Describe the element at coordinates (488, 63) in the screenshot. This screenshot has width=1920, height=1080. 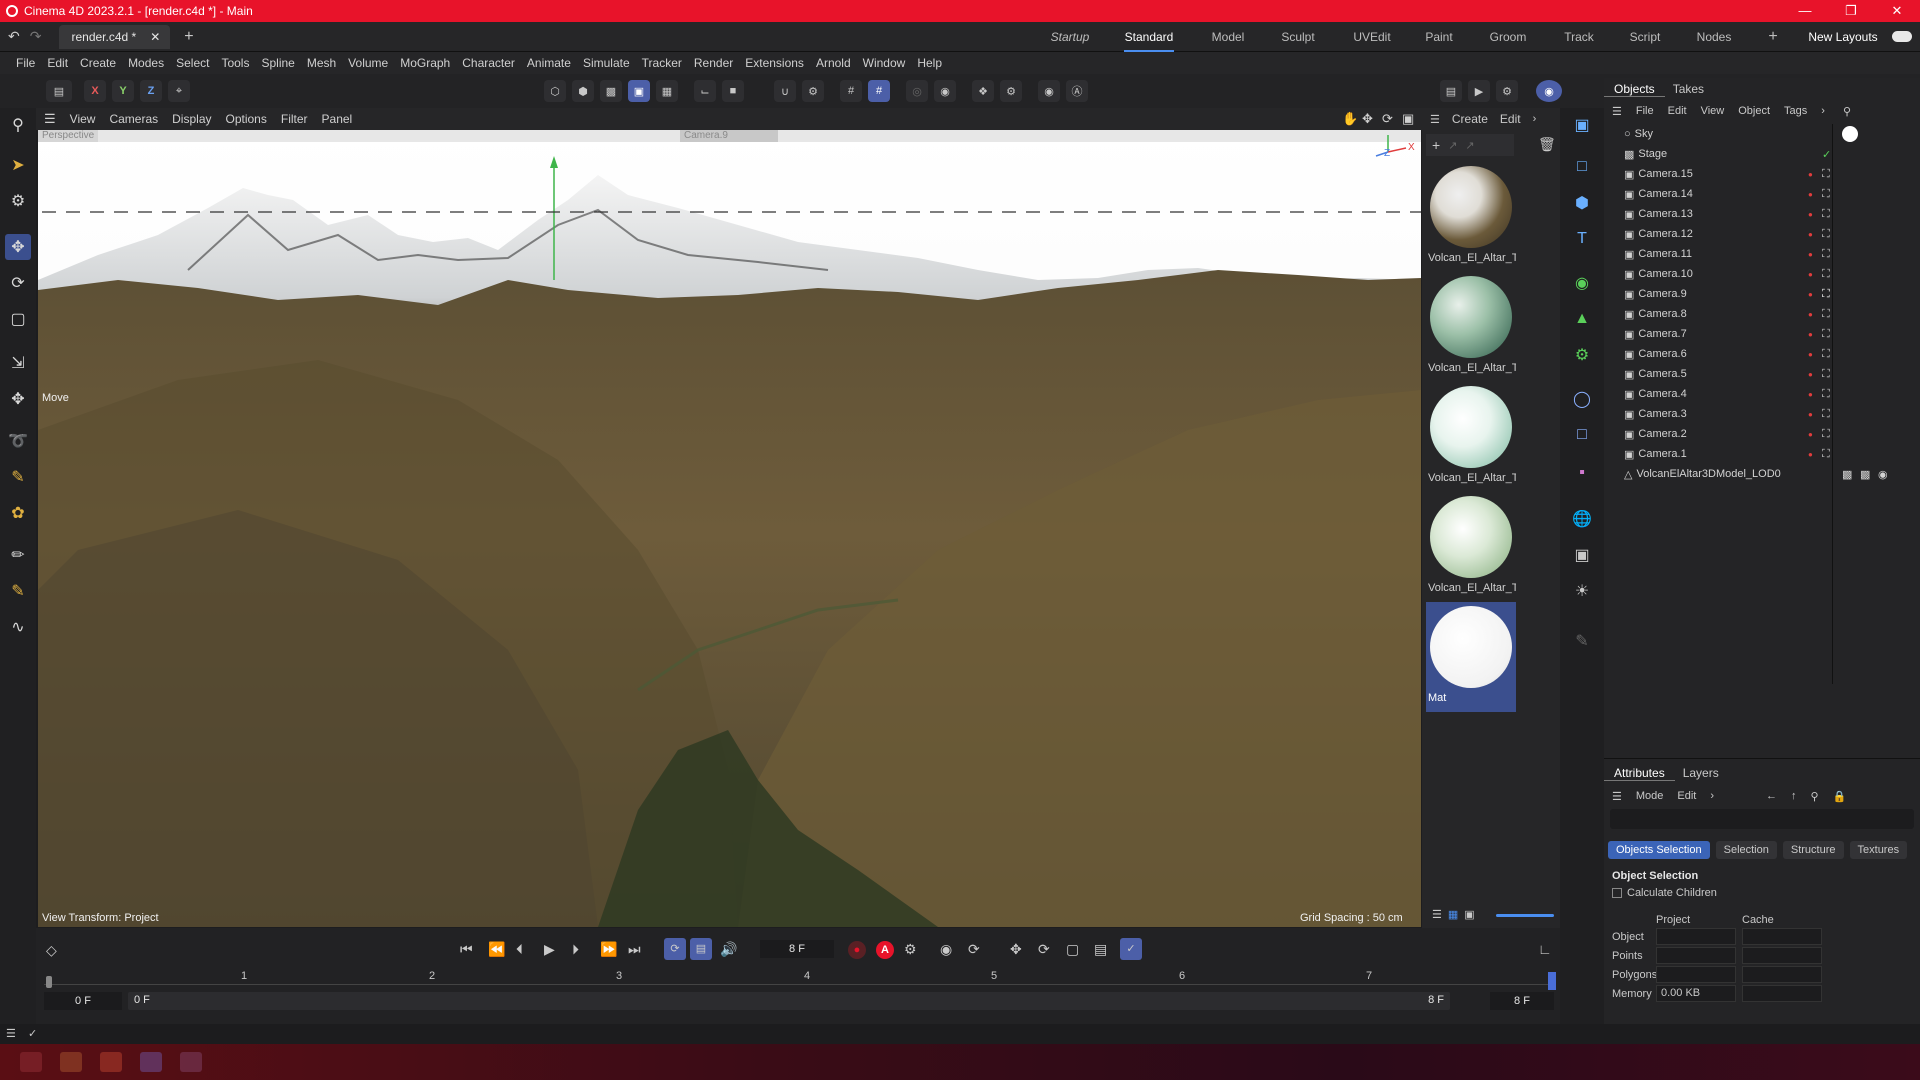
I see `menu-character: Character` at that location.